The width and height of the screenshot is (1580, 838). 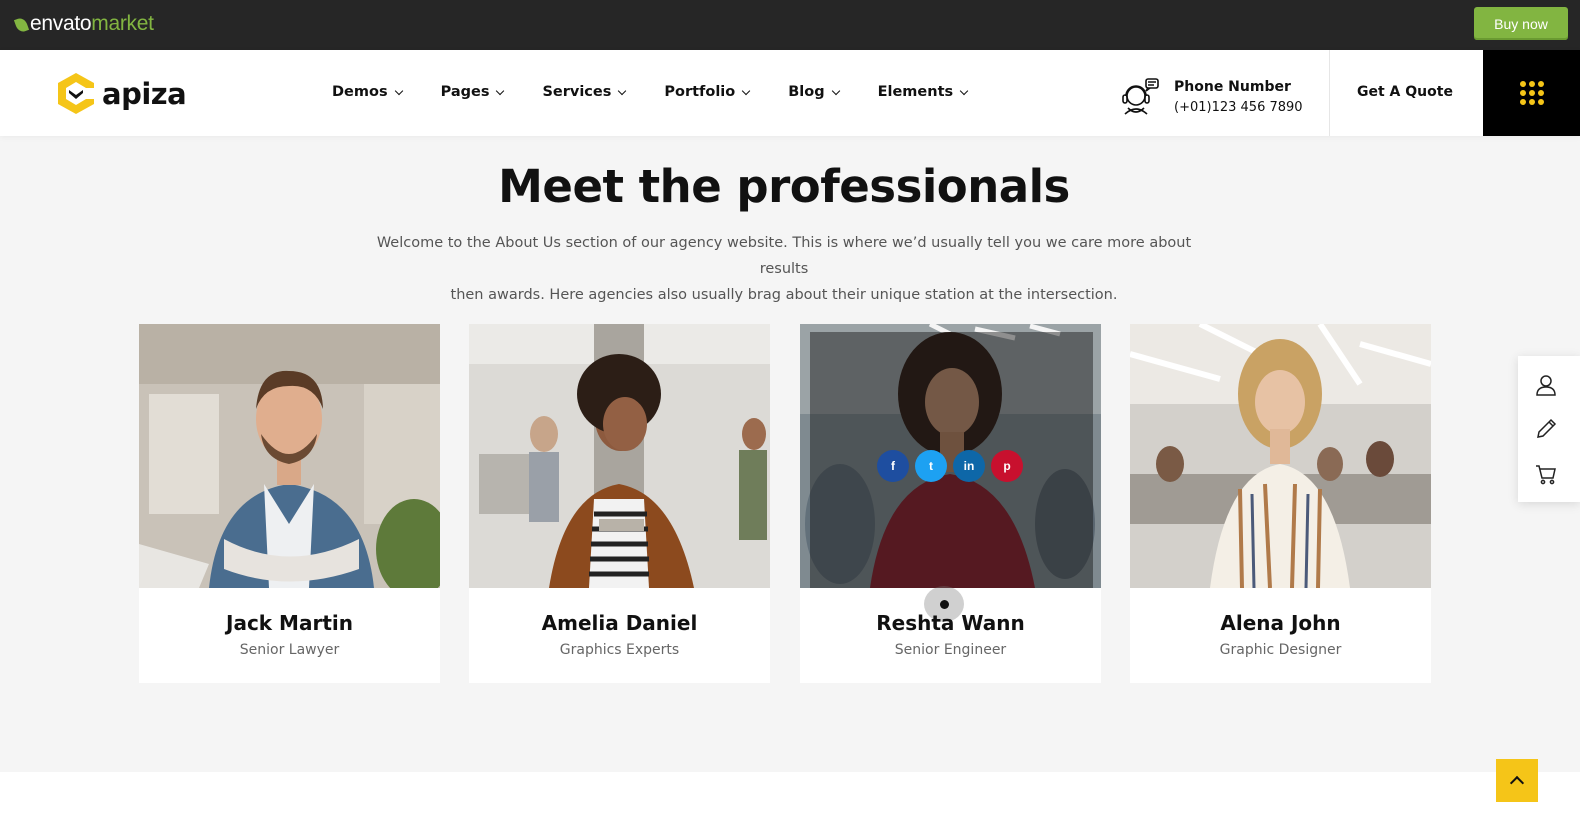 I want to click on pinterest-icon: p, so click(x=1007, y=466).